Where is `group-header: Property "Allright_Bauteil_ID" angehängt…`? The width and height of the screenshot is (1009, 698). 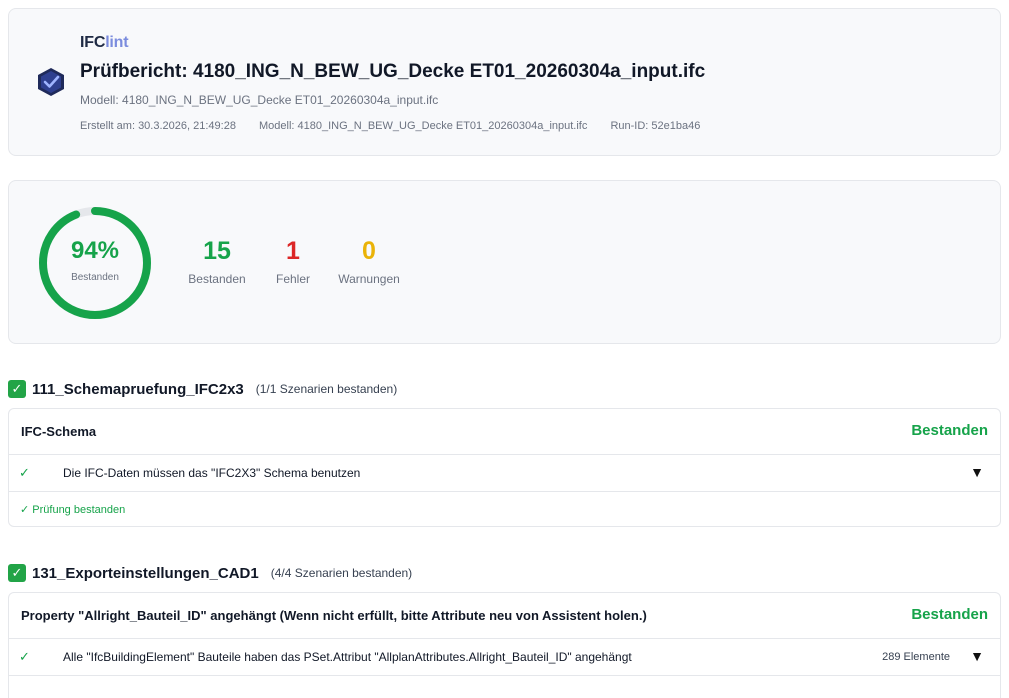
group-header: Property "Allright_Bauteil_ID" angehängt… is located at coordinates (504, 616).